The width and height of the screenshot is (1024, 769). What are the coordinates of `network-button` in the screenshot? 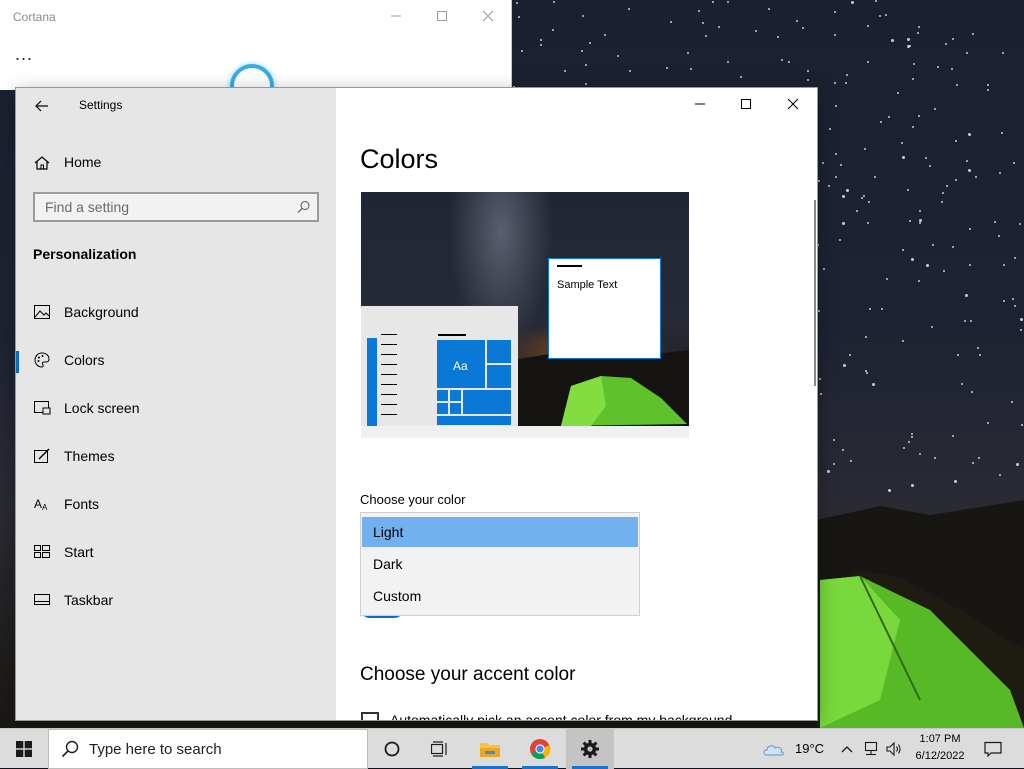 It's located at (871, 749).